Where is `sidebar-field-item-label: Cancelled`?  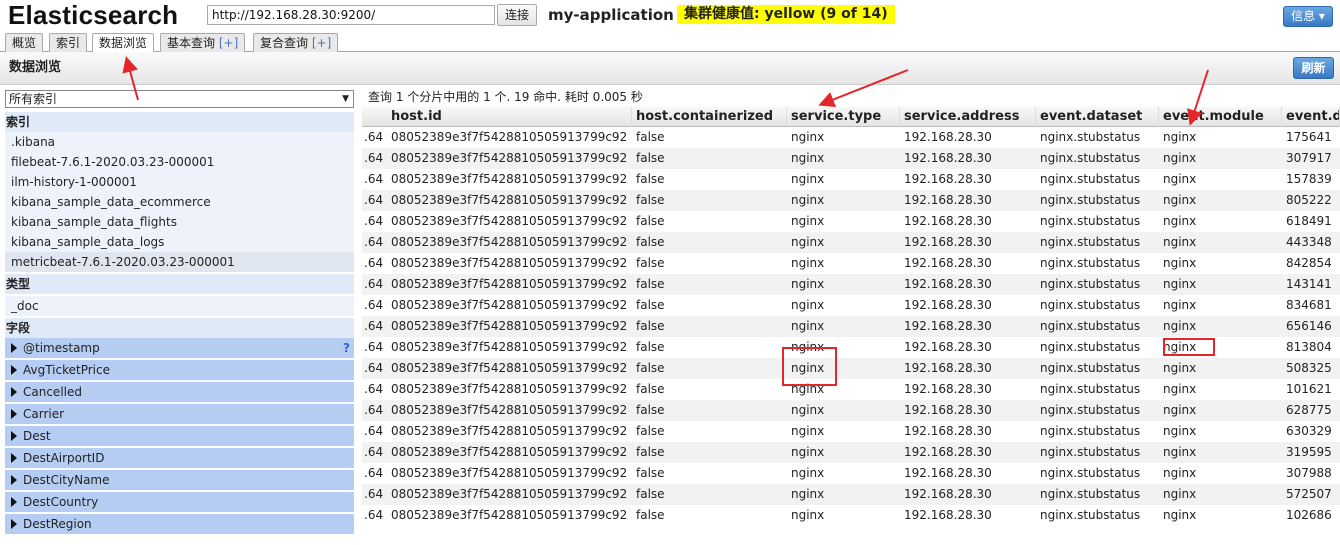
sidebar-field-item-label: Cancelled is located at coordinates (52, 392).